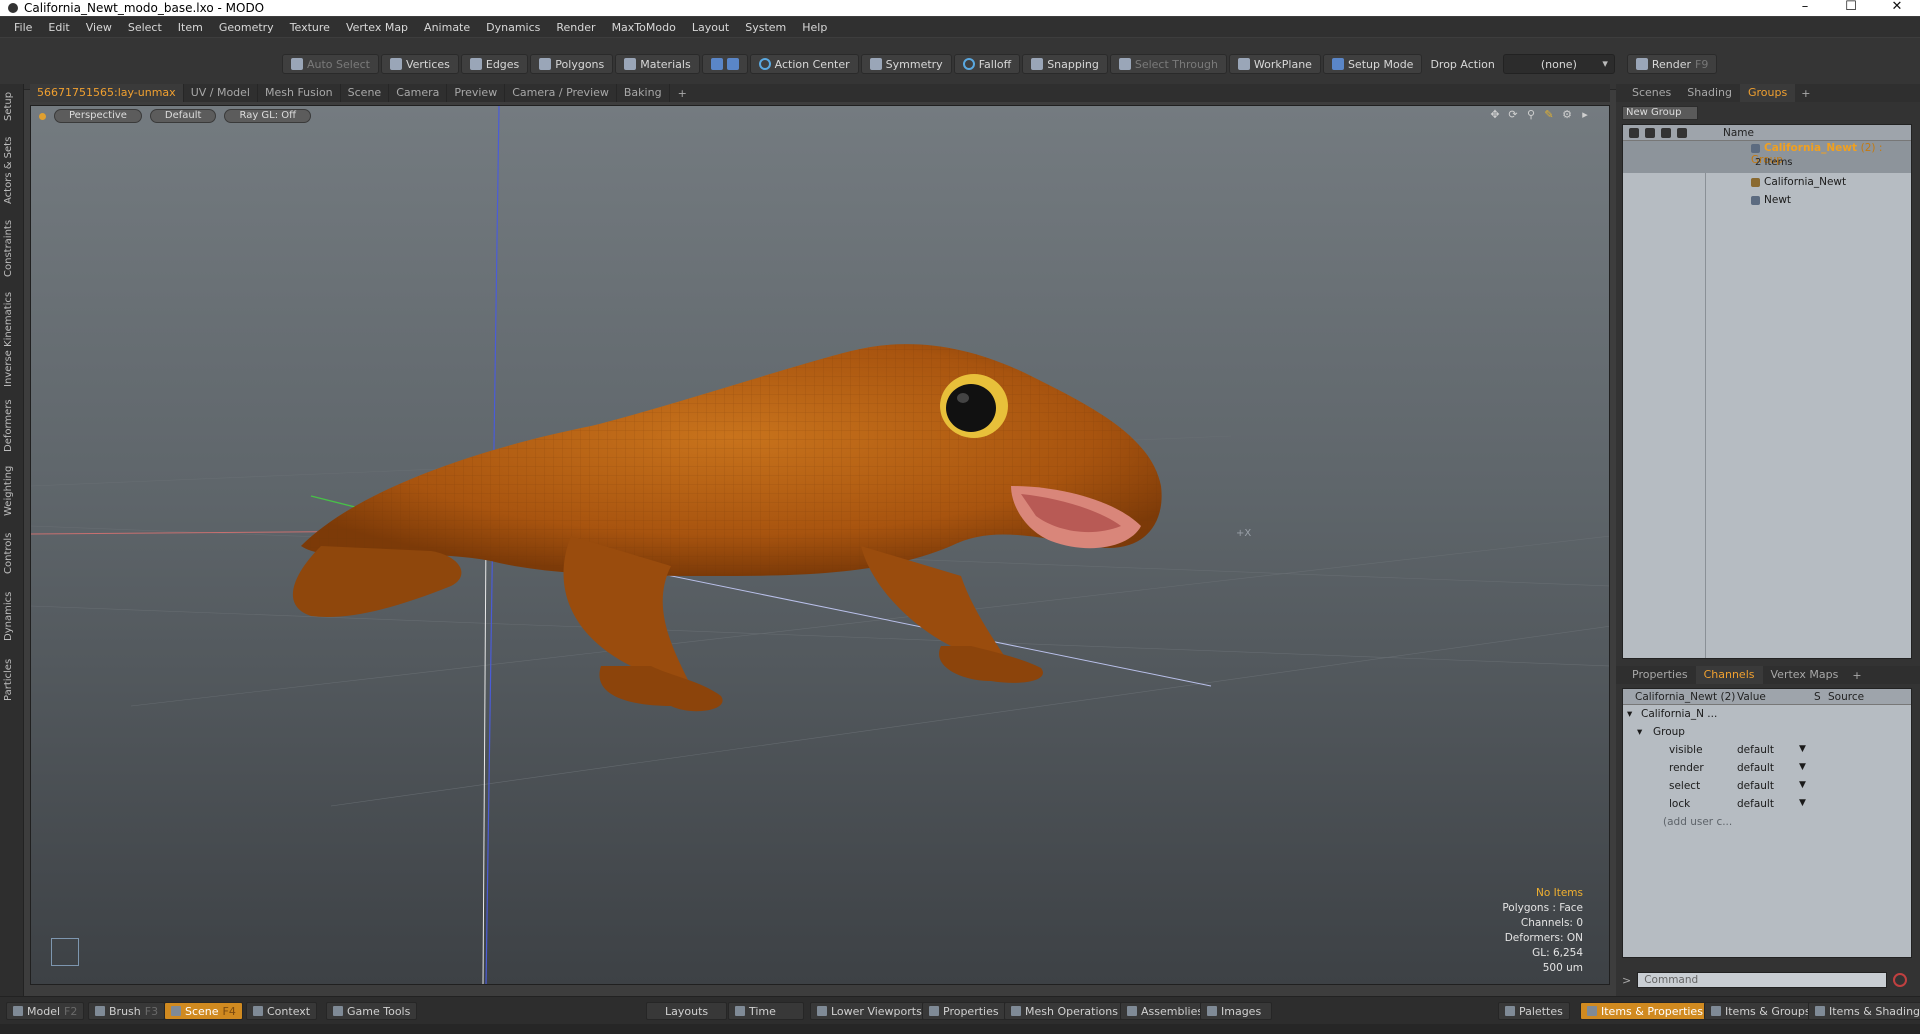 The height and width of the screenshot is (1034, 1920). What do you see at coordinates (11, 106) in the screenshot?
I see `tab-setup: Setup` at bounding box center [11, 106].